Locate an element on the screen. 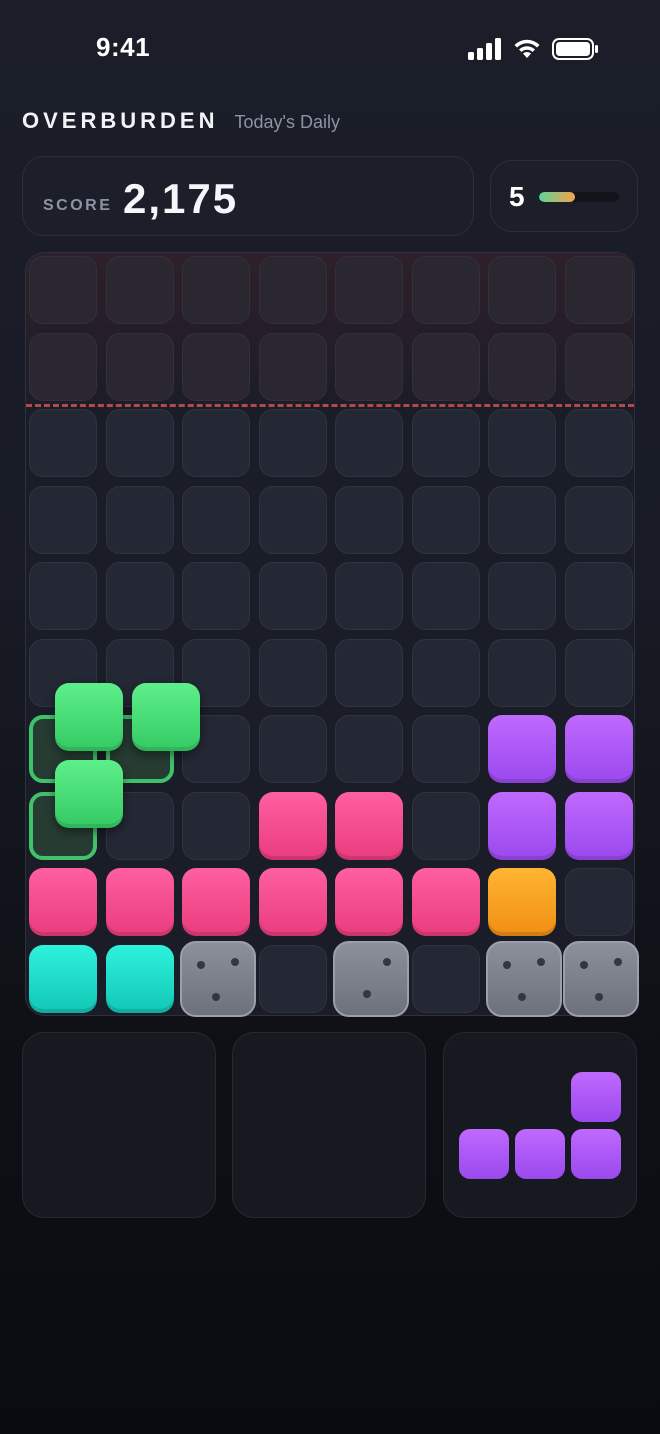  level-card: 5 is located at coordinates (564, 196).